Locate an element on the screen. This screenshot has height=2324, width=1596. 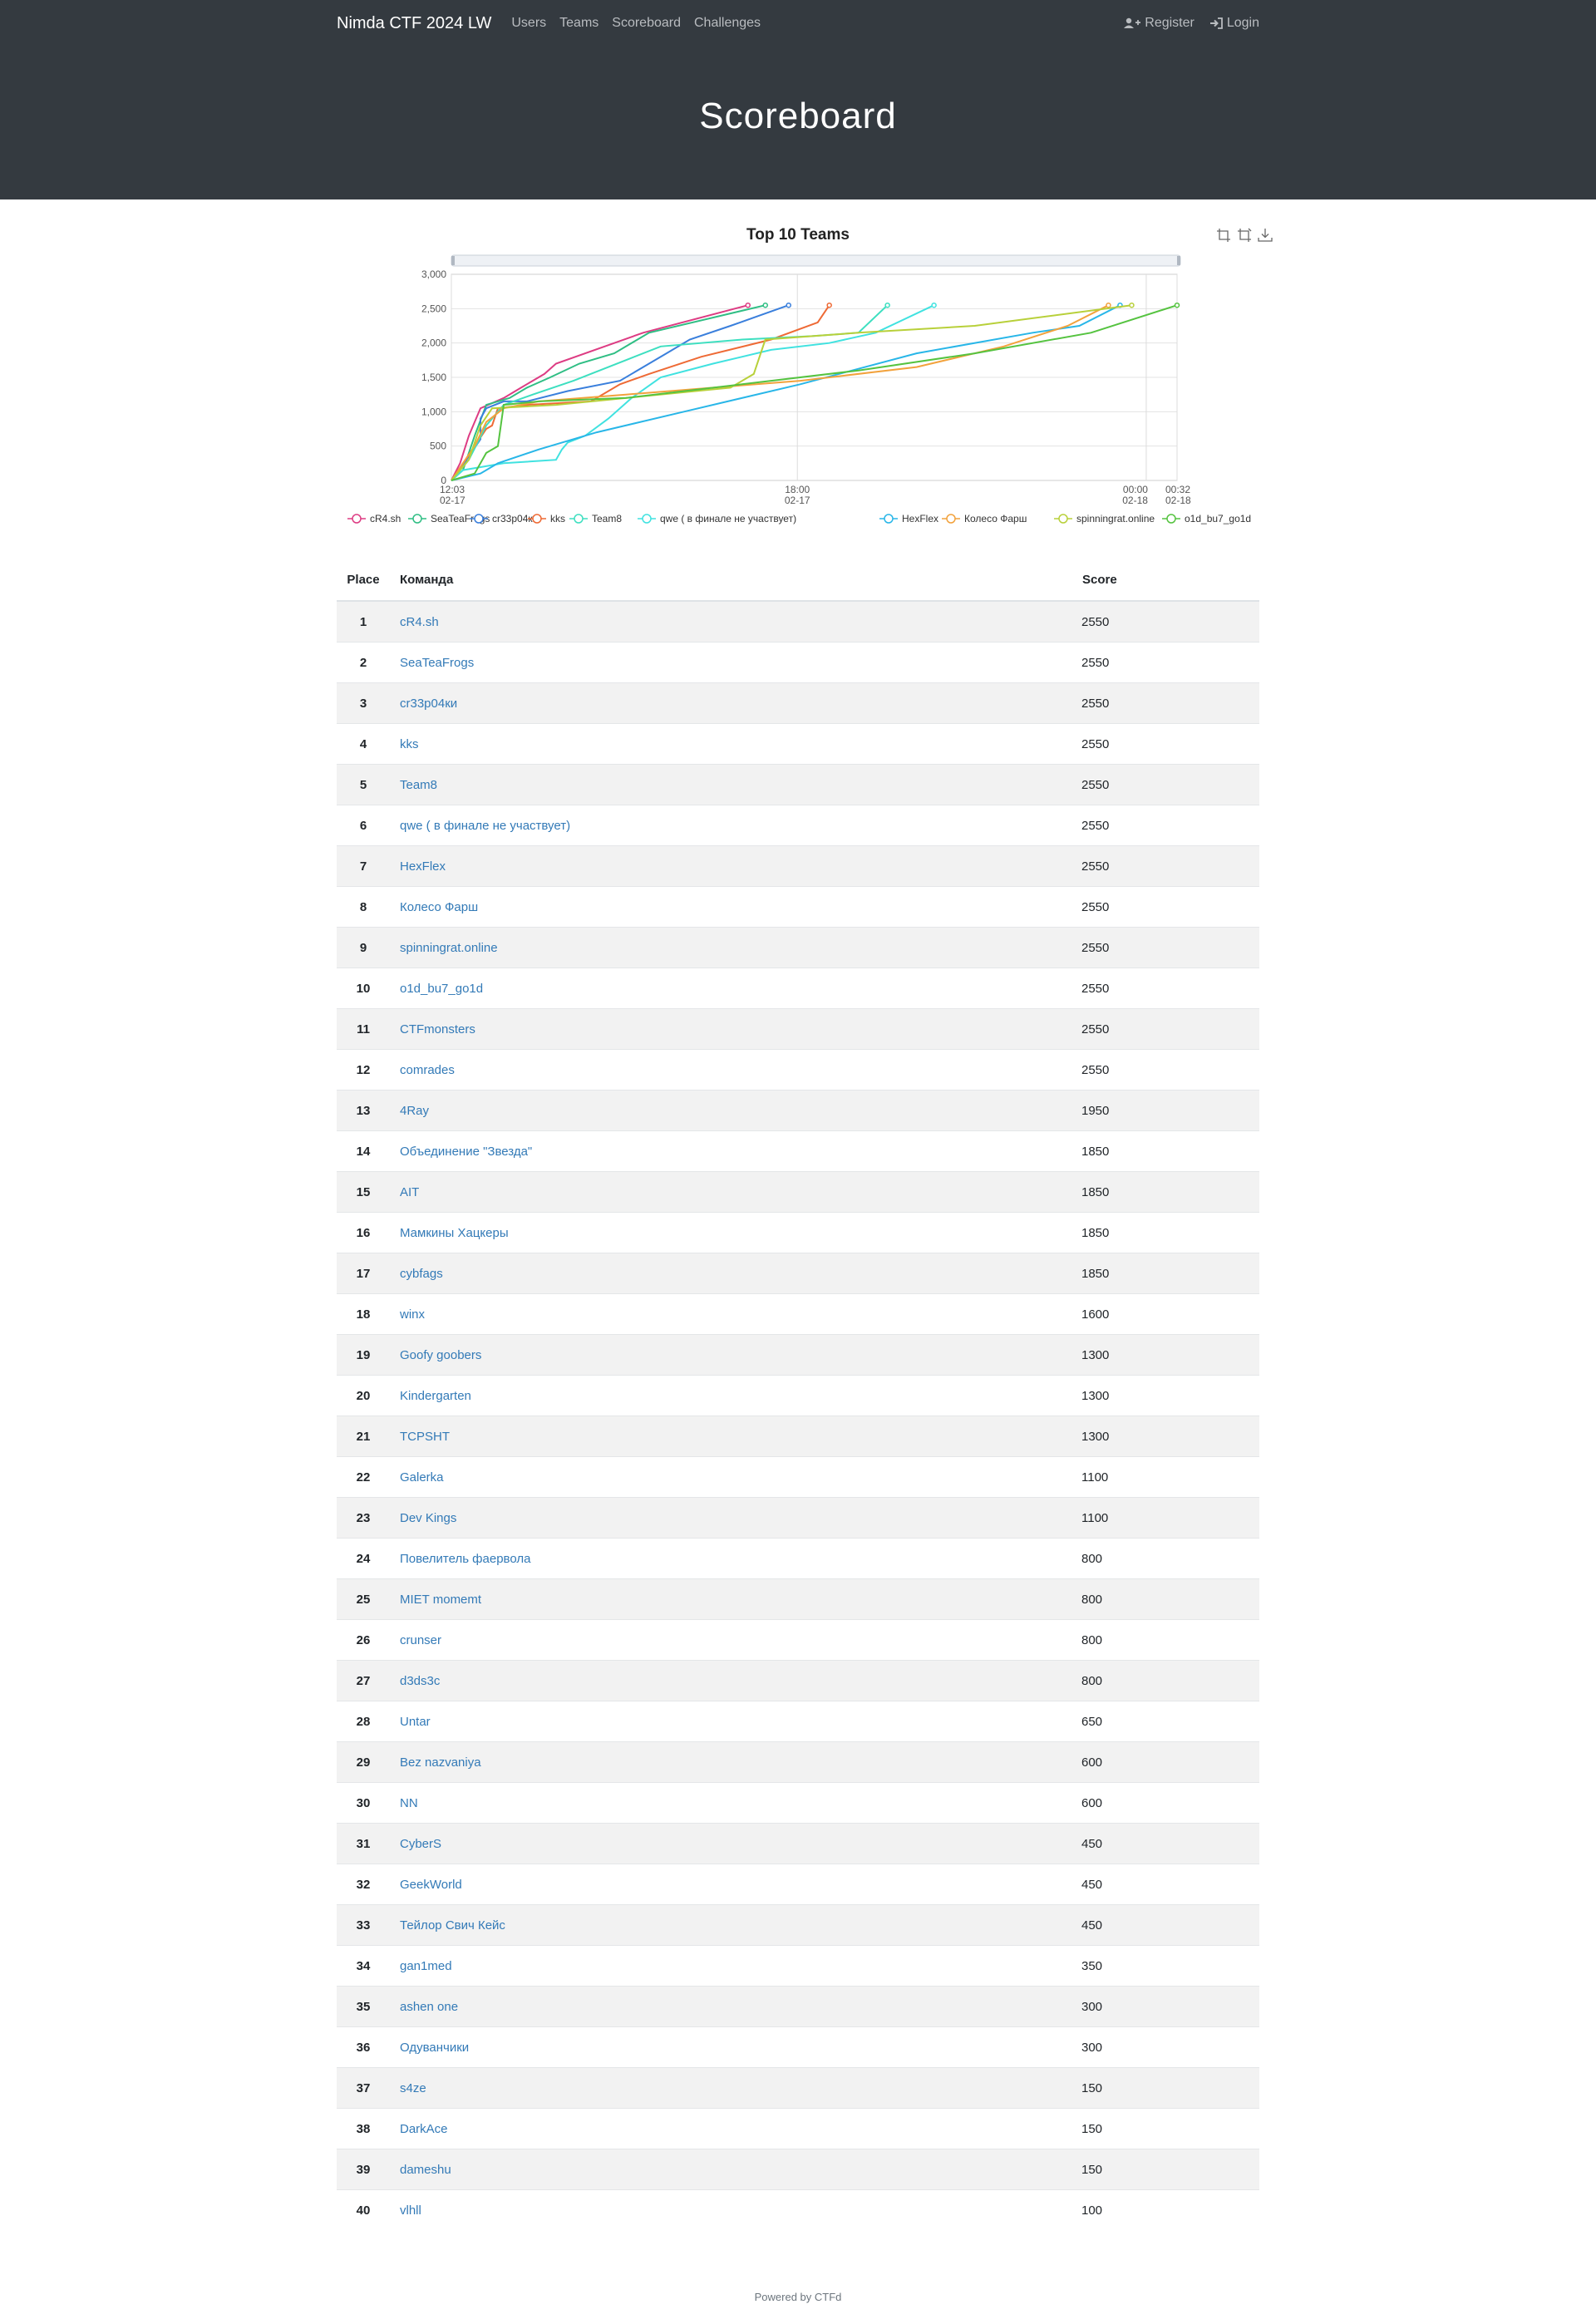
row-team-cell: CyberS is located at coordinates (735, 1843).